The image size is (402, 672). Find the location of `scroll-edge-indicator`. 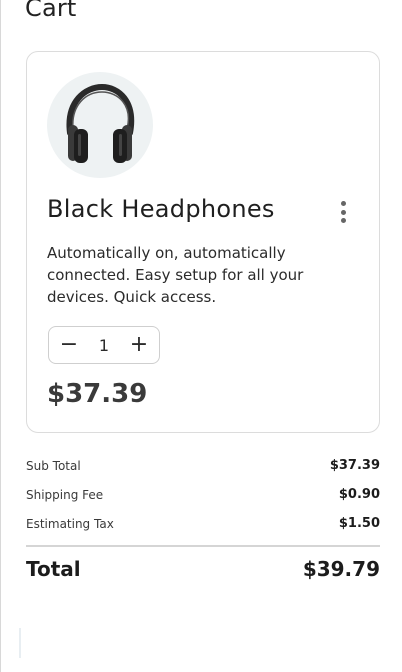

scroll-edge-indicator is located at coordinates (20, 643).